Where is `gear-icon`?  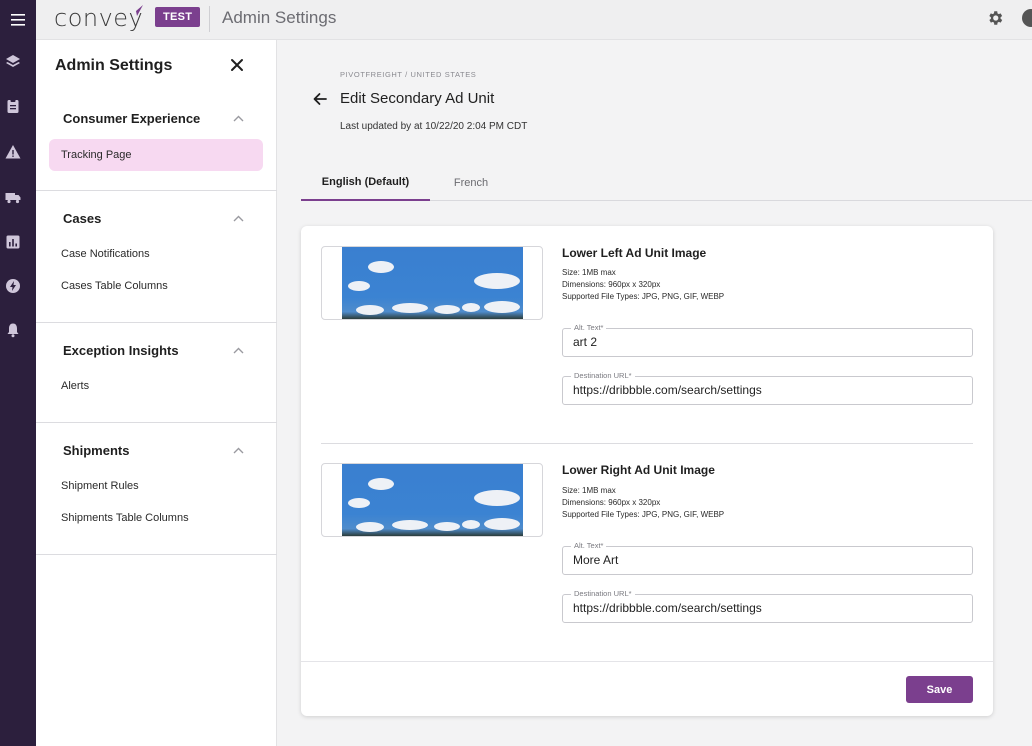 gear-icon is located at coordinates (995, 18).